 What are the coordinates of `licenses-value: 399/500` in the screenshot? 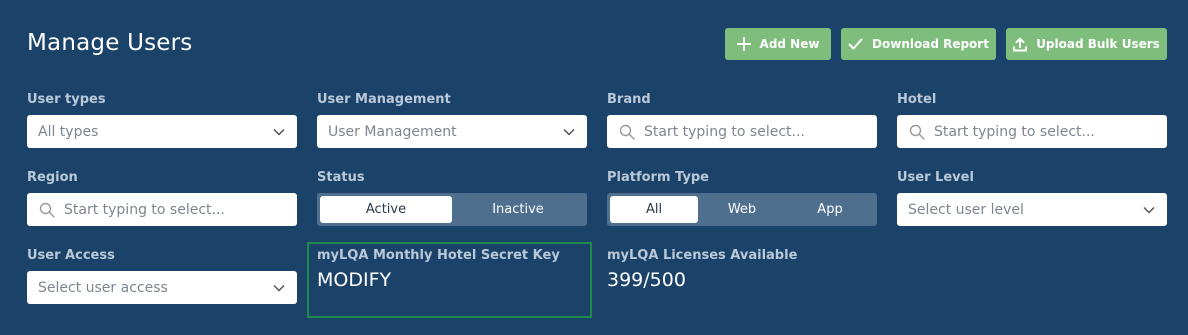 It's located at (646, 280).